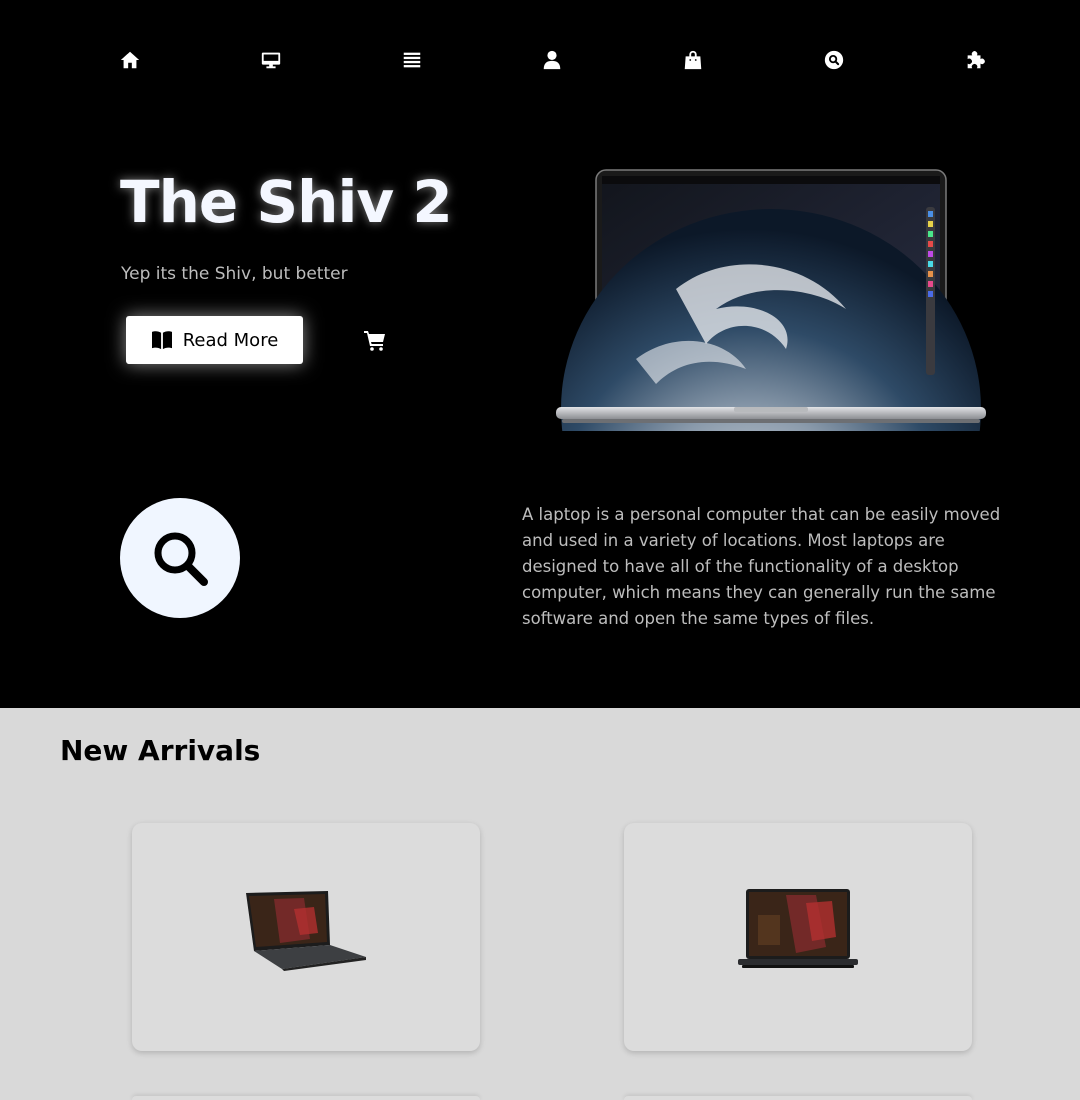  I want to click on nav-search, so click(834, 60).